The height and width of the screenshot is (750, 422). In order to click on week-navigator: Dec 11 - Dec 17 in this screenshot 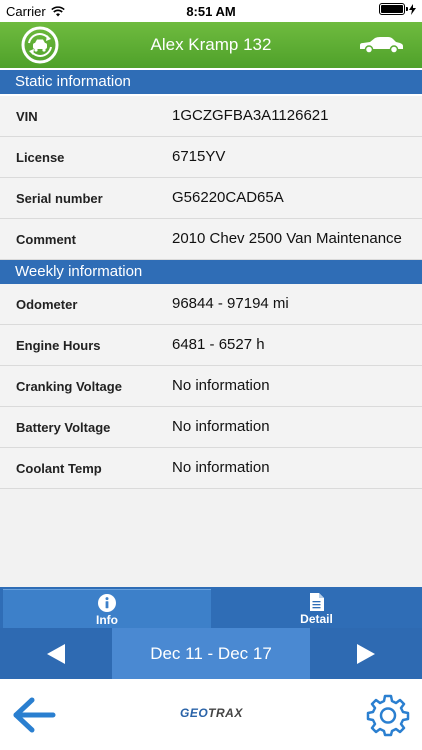, I will do `click(211, 653)`.